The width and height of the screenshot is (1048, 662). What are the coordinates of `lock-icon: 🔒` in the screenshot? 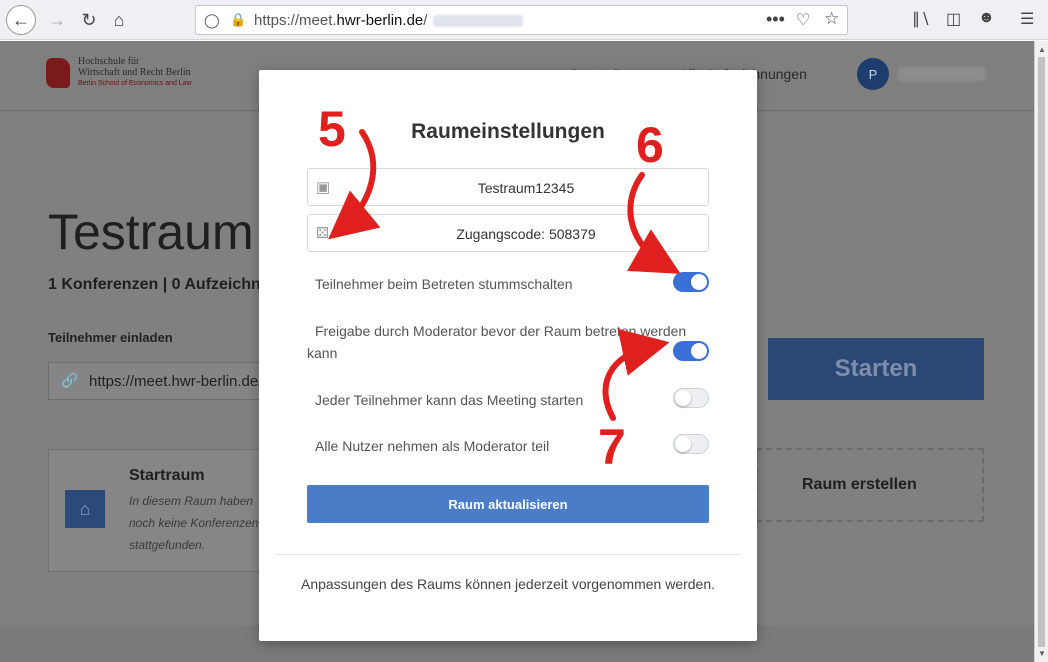 It's located at (238, 20).